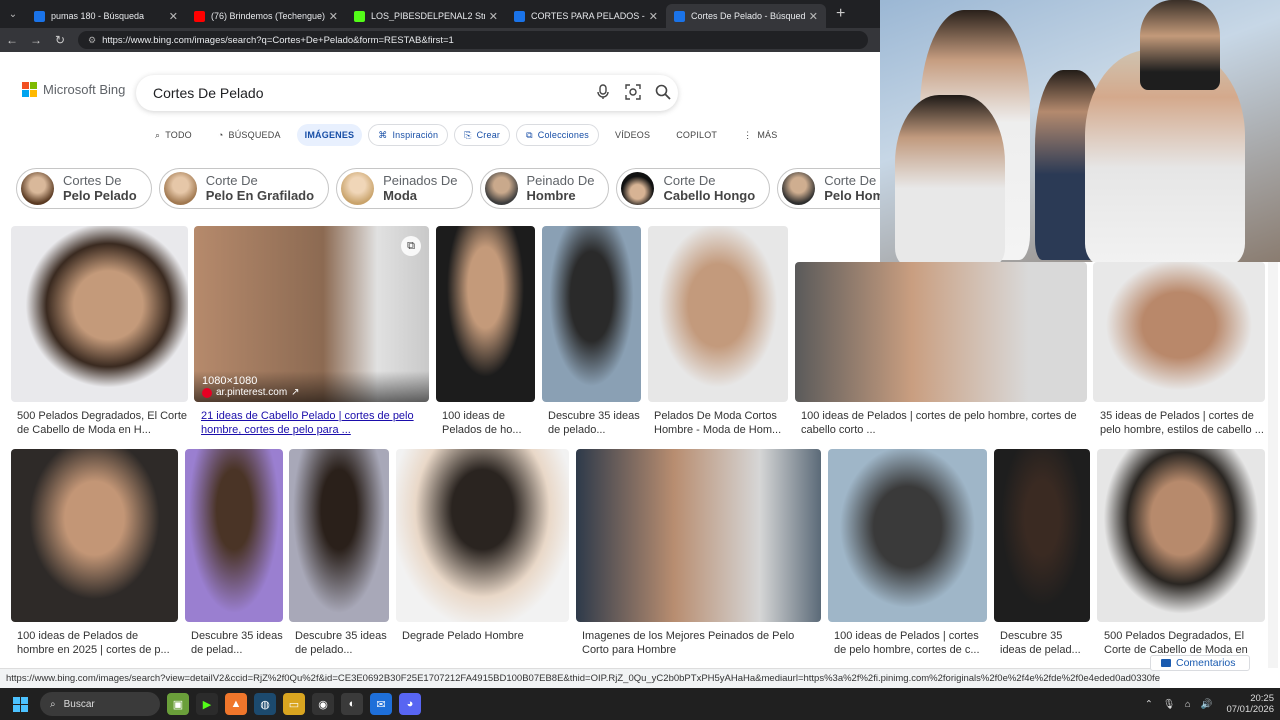 This screenshot has width=1280, height=720. Describe the element at coordinates (696, 135) in the screenshot. I see `nav-copilot: COPILOT` at that location.